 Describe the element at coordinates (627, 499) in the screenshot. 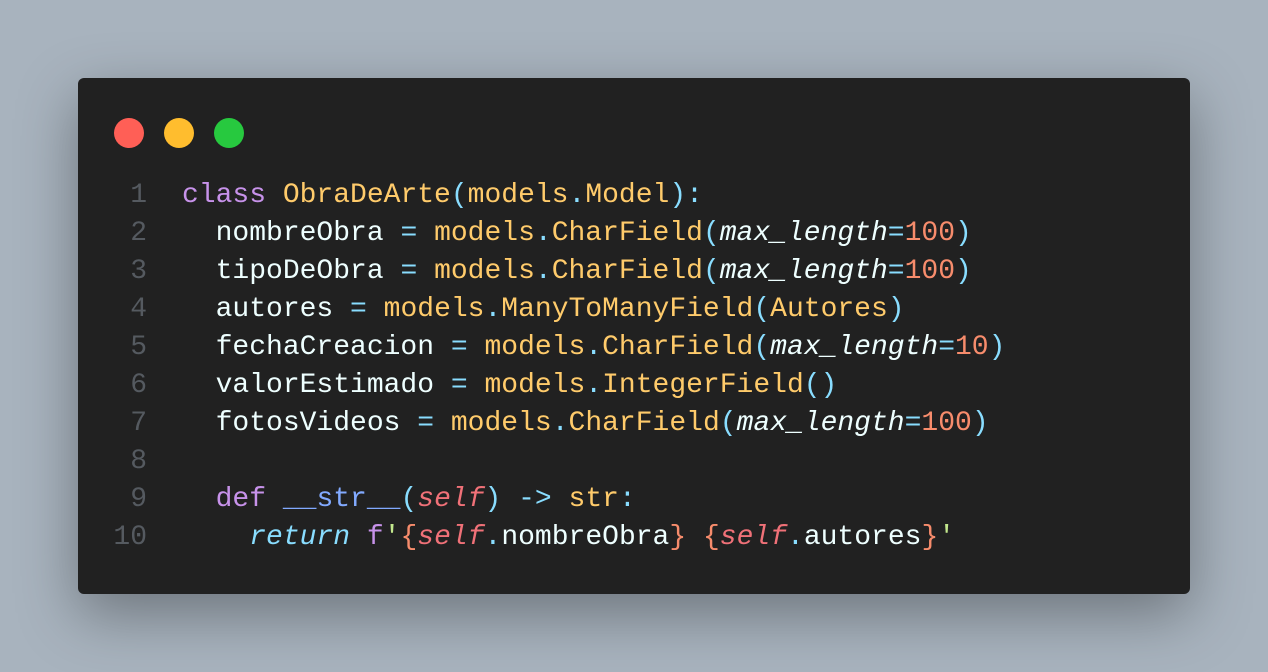

I see `code-token: :` at that location.